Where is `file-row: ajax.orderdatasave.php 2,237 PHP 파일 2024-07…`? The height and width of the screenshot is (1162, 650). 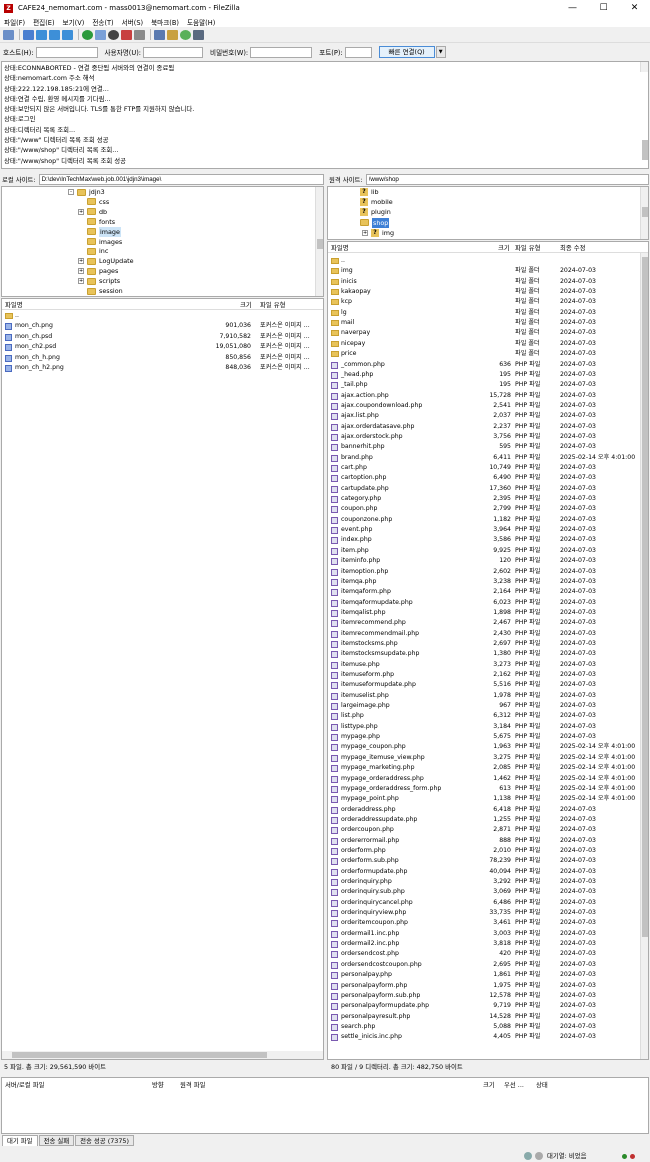
file-row: ajax.orderdatasave.php 2,237 PHP 파일 2024-07… is located at coordinates (483, 427).